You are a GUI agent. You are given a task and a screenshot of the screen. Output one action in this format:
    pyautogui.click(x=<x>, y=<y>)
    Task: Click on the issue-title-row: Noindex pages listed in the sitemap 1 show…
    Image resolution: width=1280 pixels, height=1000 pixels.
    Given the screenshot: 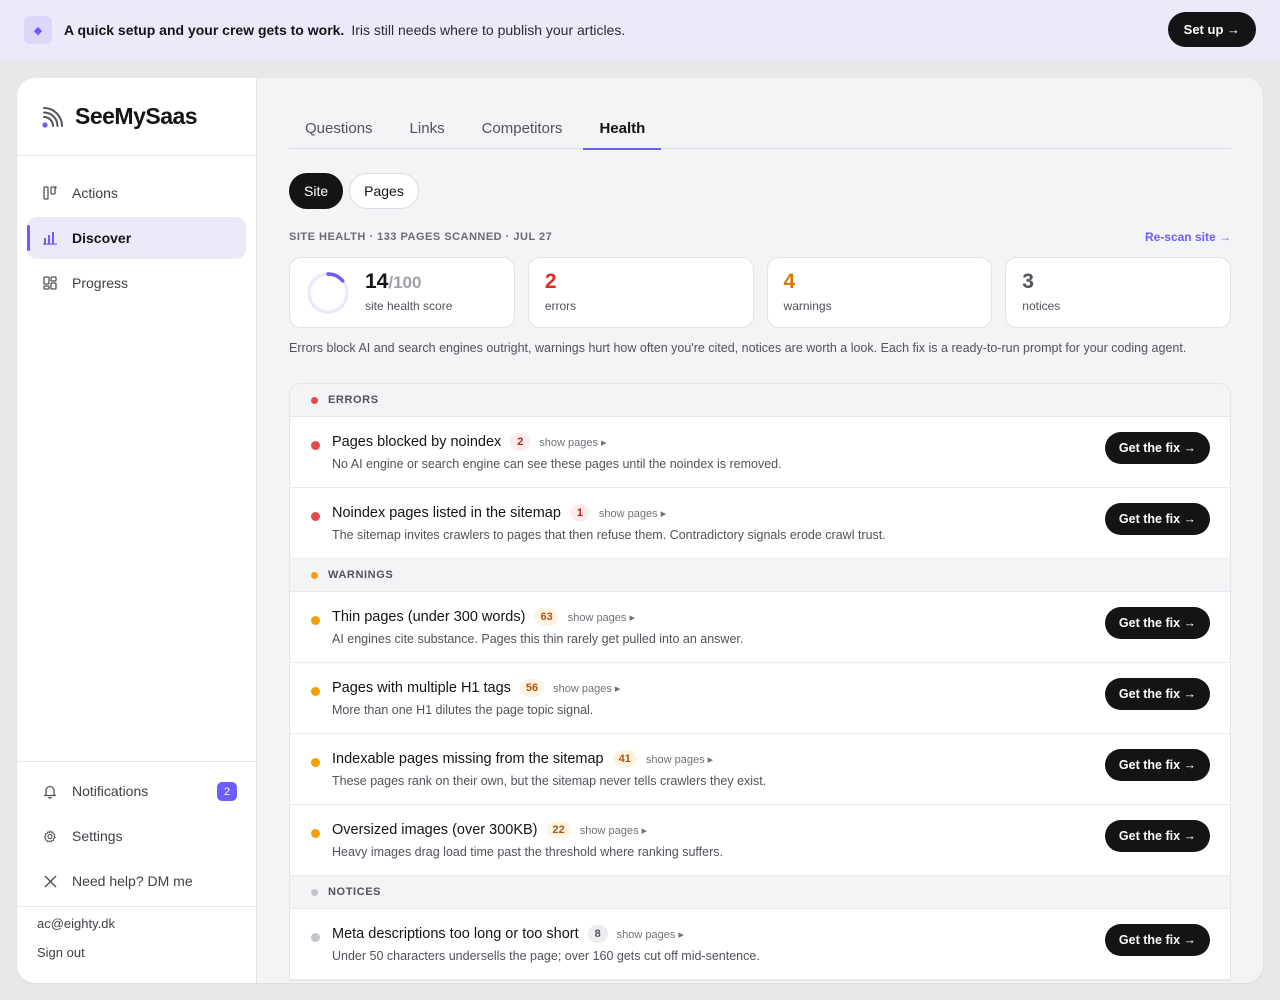 What is the action you would take?
    pyautogui.click(x=499, y=513)
    